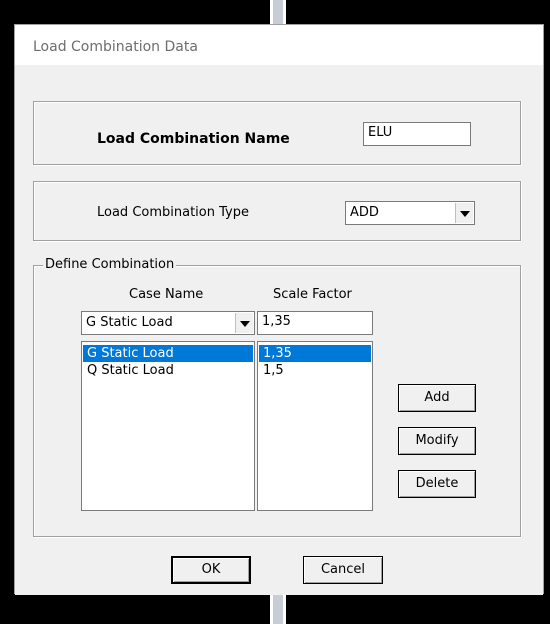  Describe the element at coordinates (315, 426) in the screenshot. I see `scale-factor-list: 1,35 1,5` at that location.